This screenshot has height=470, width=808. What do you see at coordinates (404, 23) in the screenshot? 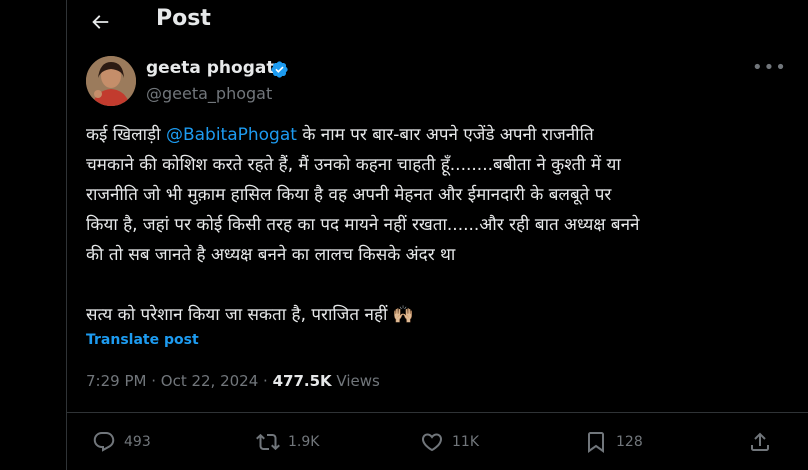
I see `header: Post` at bounding box center [404, 23].